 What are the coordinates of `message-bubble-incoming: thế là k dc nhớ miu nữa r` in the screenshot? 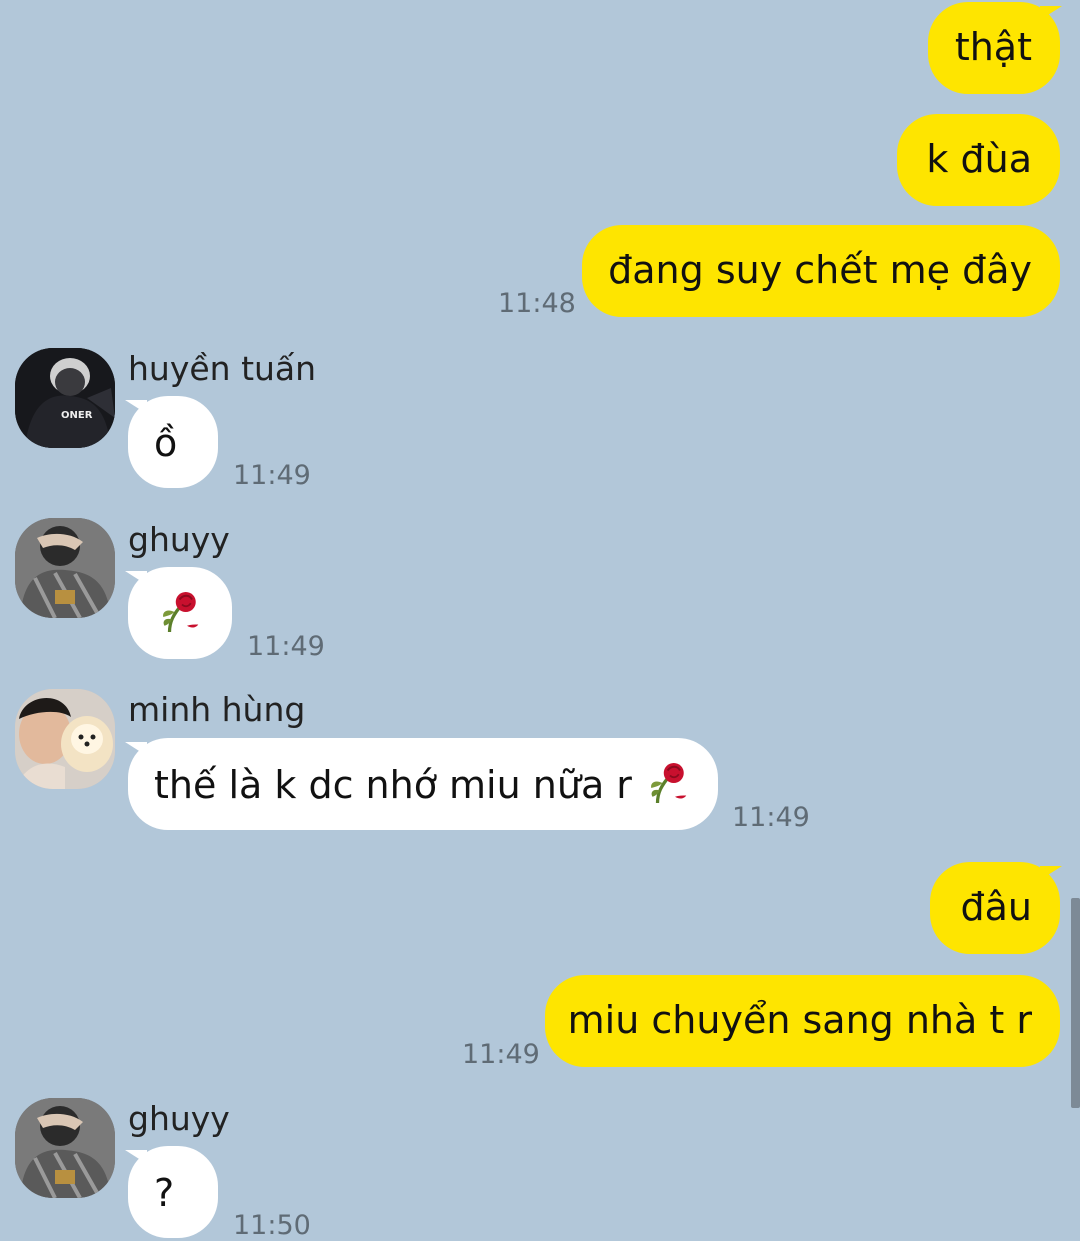 It's located at (423, 784).